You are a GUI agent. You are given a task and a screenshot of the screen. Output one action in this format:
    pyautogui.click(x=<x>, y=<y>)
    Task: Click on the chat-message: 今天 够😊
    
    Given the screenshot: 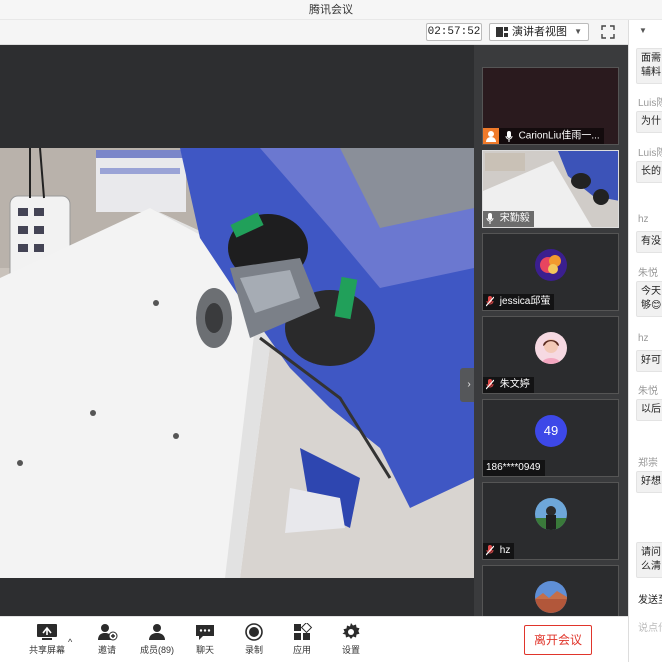 What is the action you would take?
    pyautogui.click(x=649, y=299)
    